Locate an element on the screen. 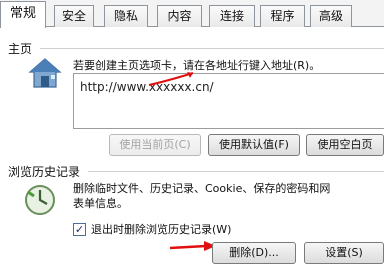 Image resolution: width=384 pixels, height=264 pixels. tab-content: 内容 is located at coordinates (179, 16).